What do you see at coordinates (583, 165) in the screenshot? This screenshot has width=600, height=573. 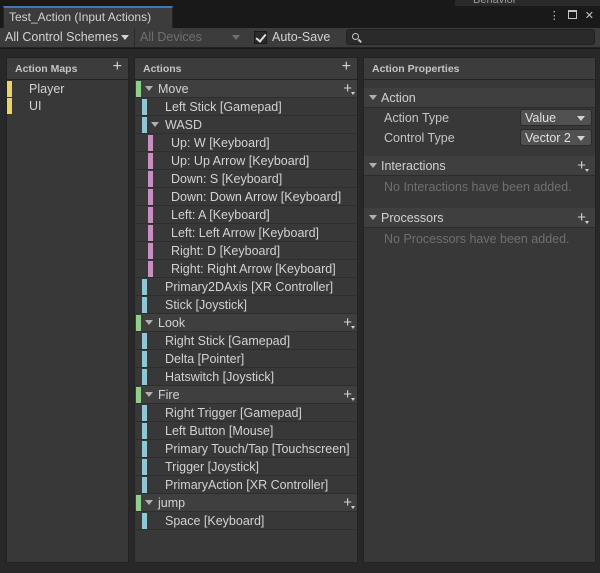 I see `add-interaction-icon: +` at bounding box center [583, 165].